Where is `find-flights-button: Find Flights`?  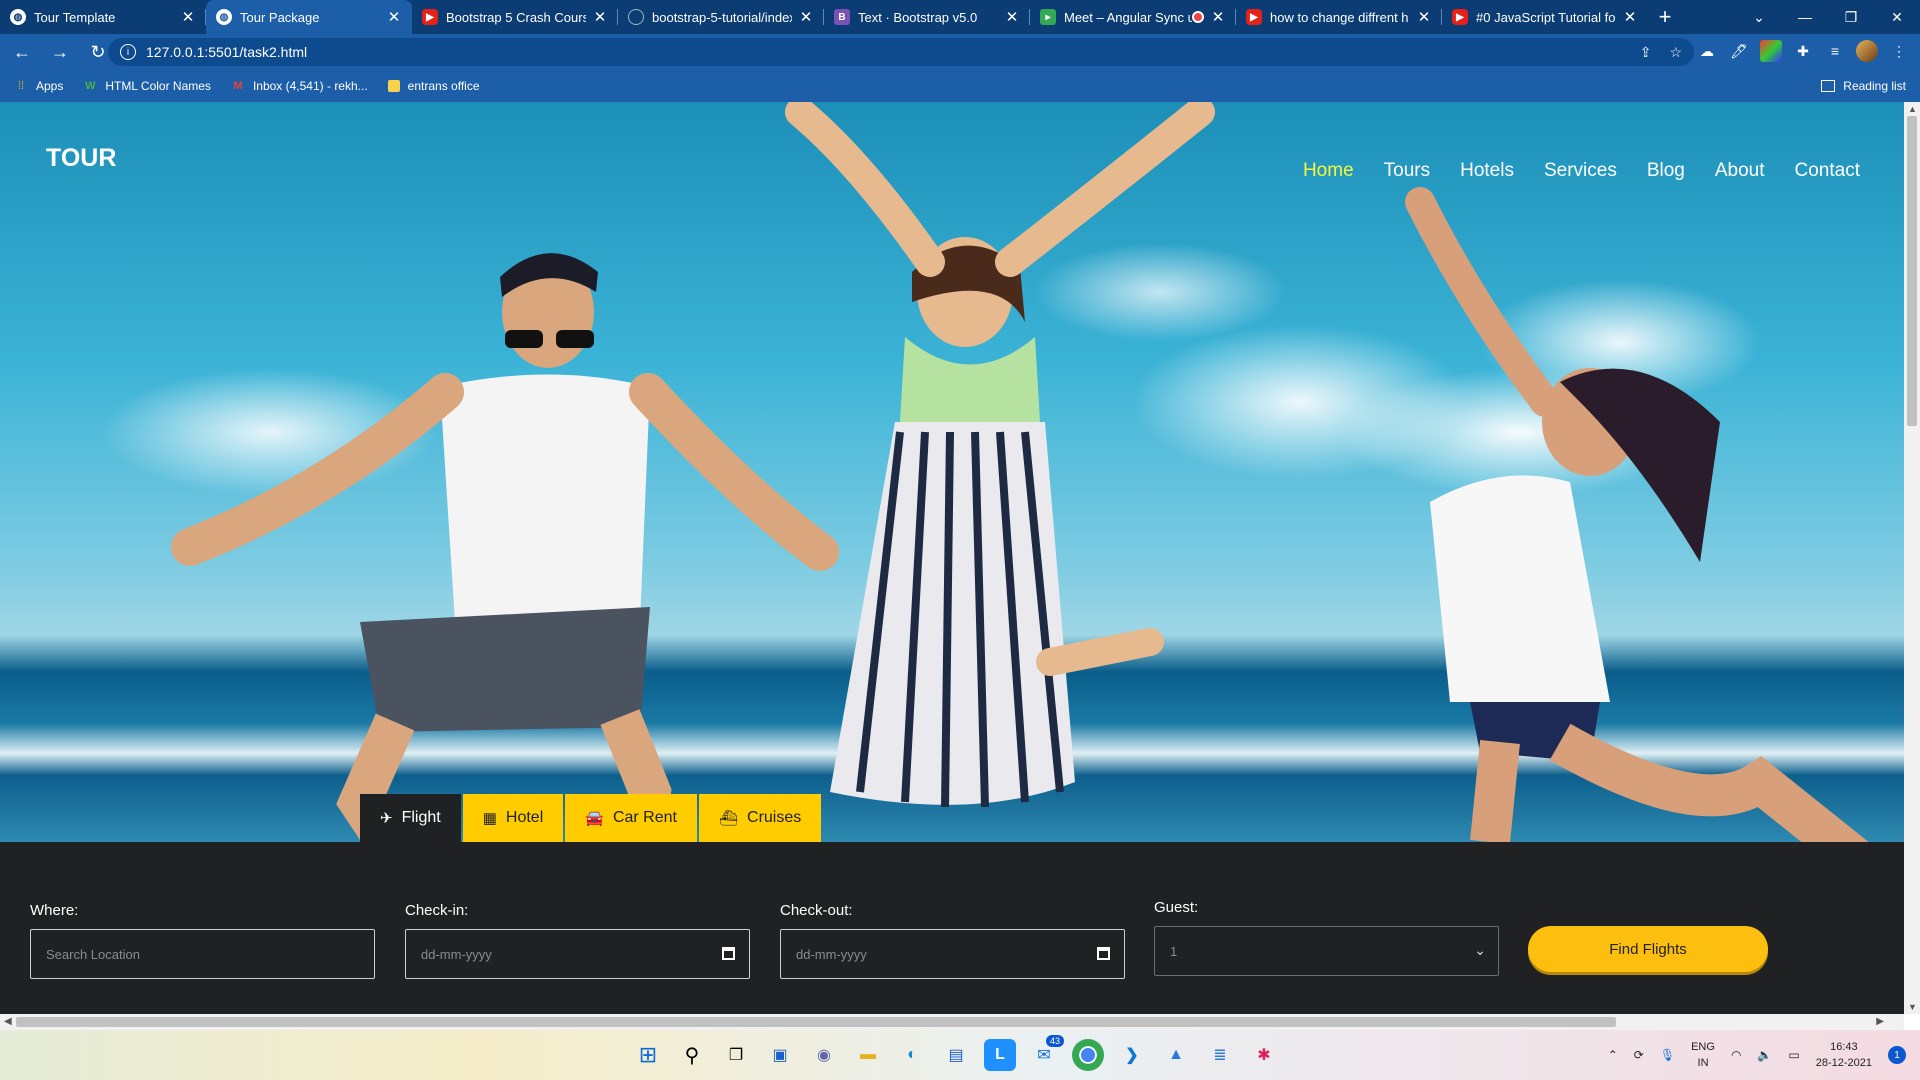
find-flights-button: Find Flights is located at coordinates (1648, 949).